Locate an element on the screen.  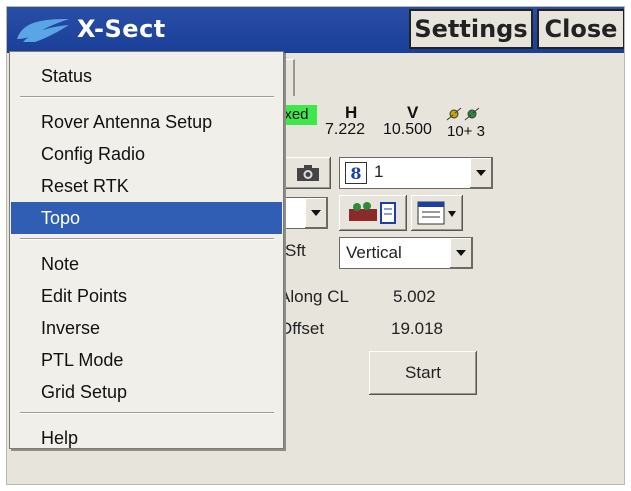
menu-item-edit-points: Edit Points is located at coordinates (146, 296).